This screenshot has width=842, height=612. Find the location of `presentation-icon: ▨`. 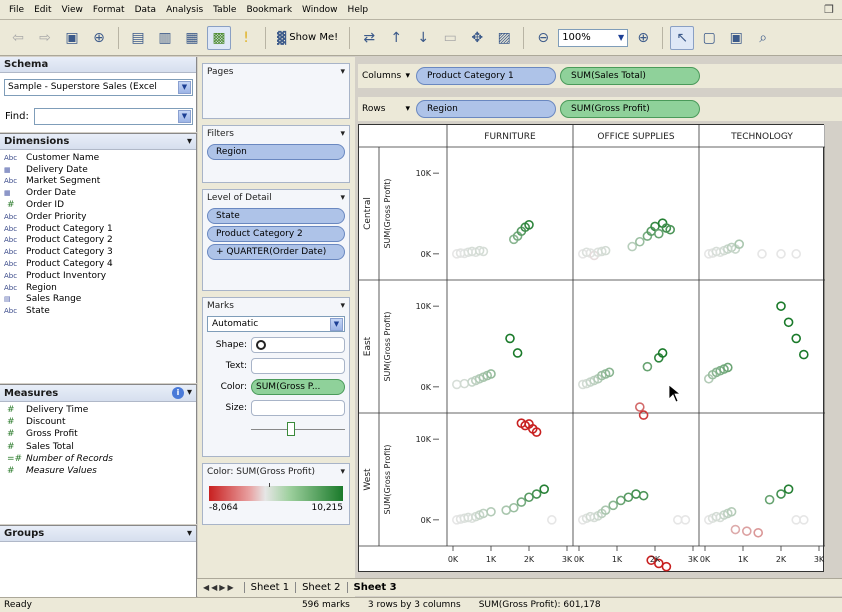

presentation-icon: ▨ is located at coordinates (504, 38).